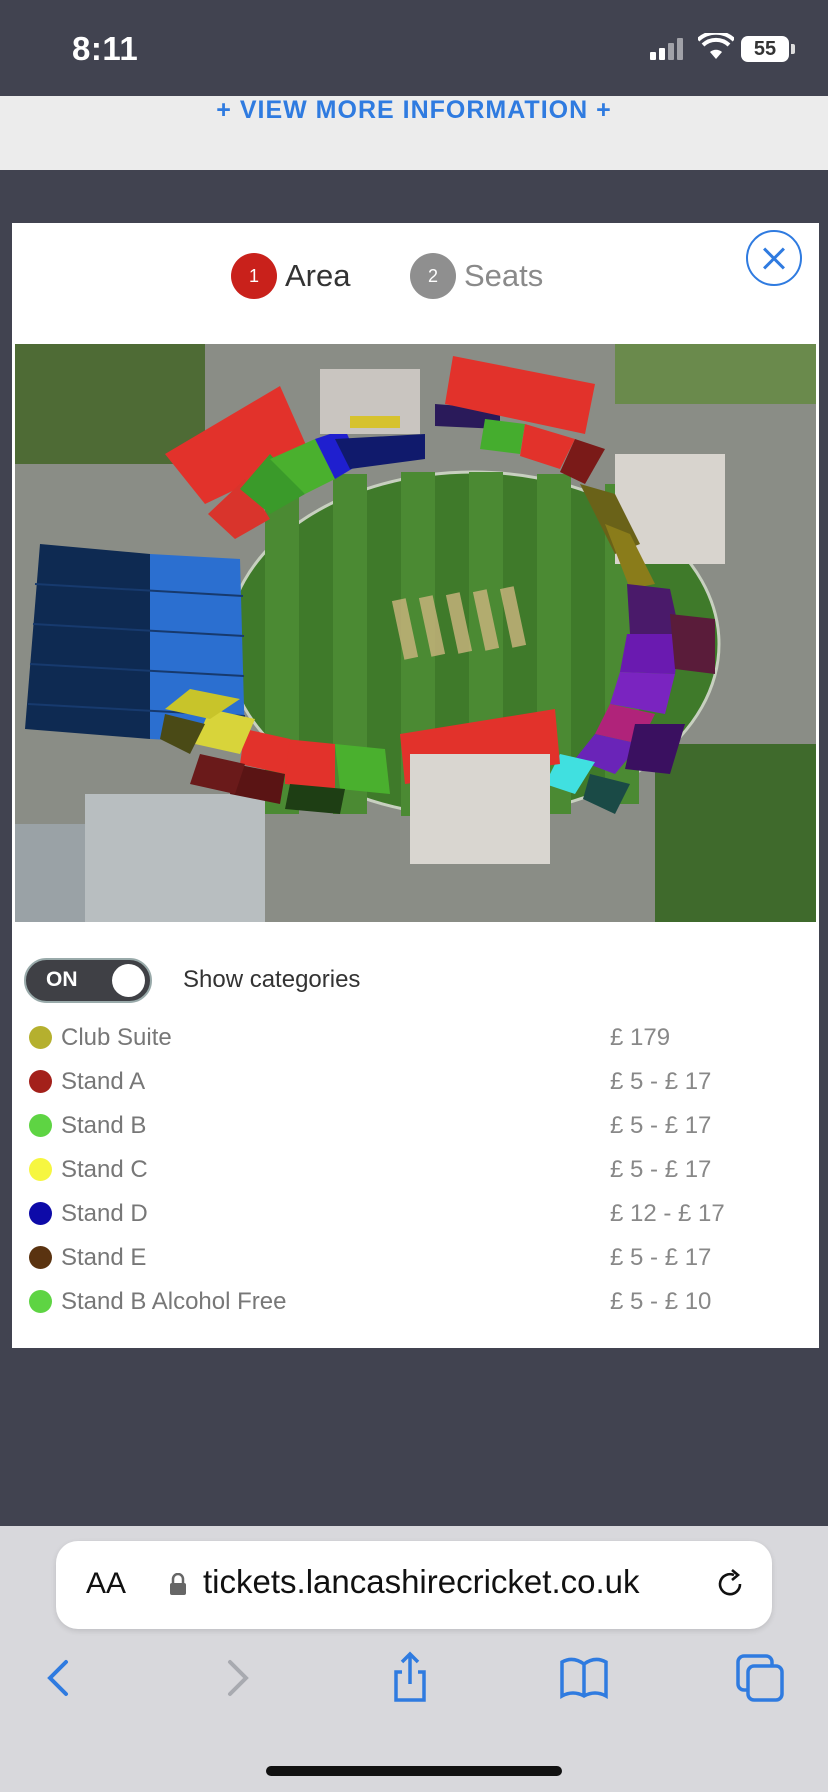 The width and height of the screenshot is (828, 1792). I want to click on forward-icon, so click(236, 1678).